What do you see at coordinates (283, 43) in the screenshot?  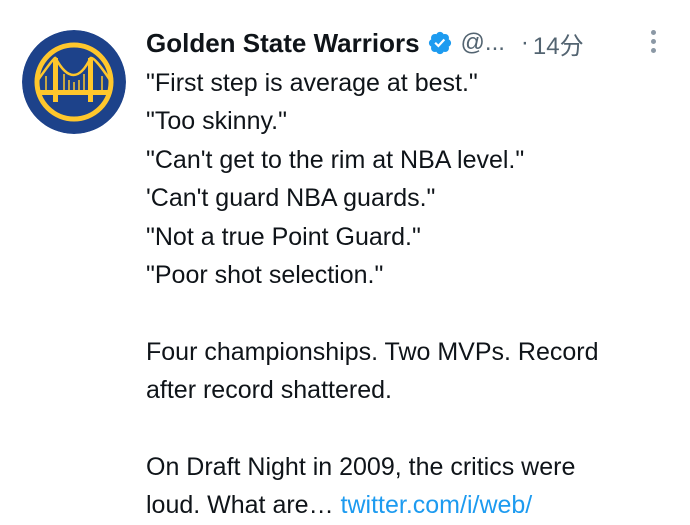 I see `author-display-name: Golden State Warriors` at bounding box center [283, 43].